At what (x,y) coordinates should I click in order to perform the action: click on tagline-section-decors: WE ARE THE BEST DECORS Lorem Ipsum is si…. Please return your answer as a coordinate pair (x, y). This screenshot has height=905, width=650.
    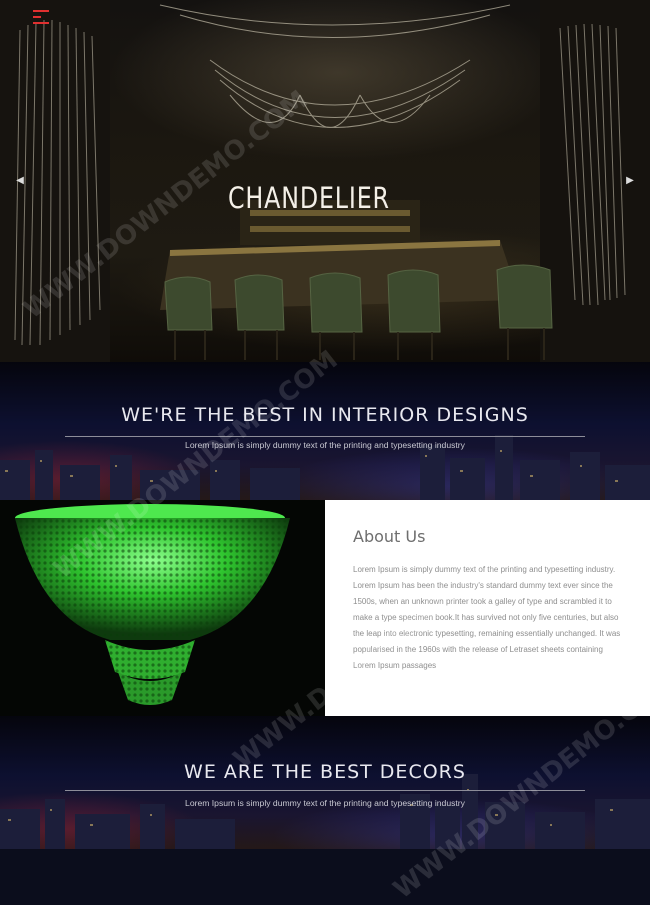
    Looking at the image, I should click on (325, 782).